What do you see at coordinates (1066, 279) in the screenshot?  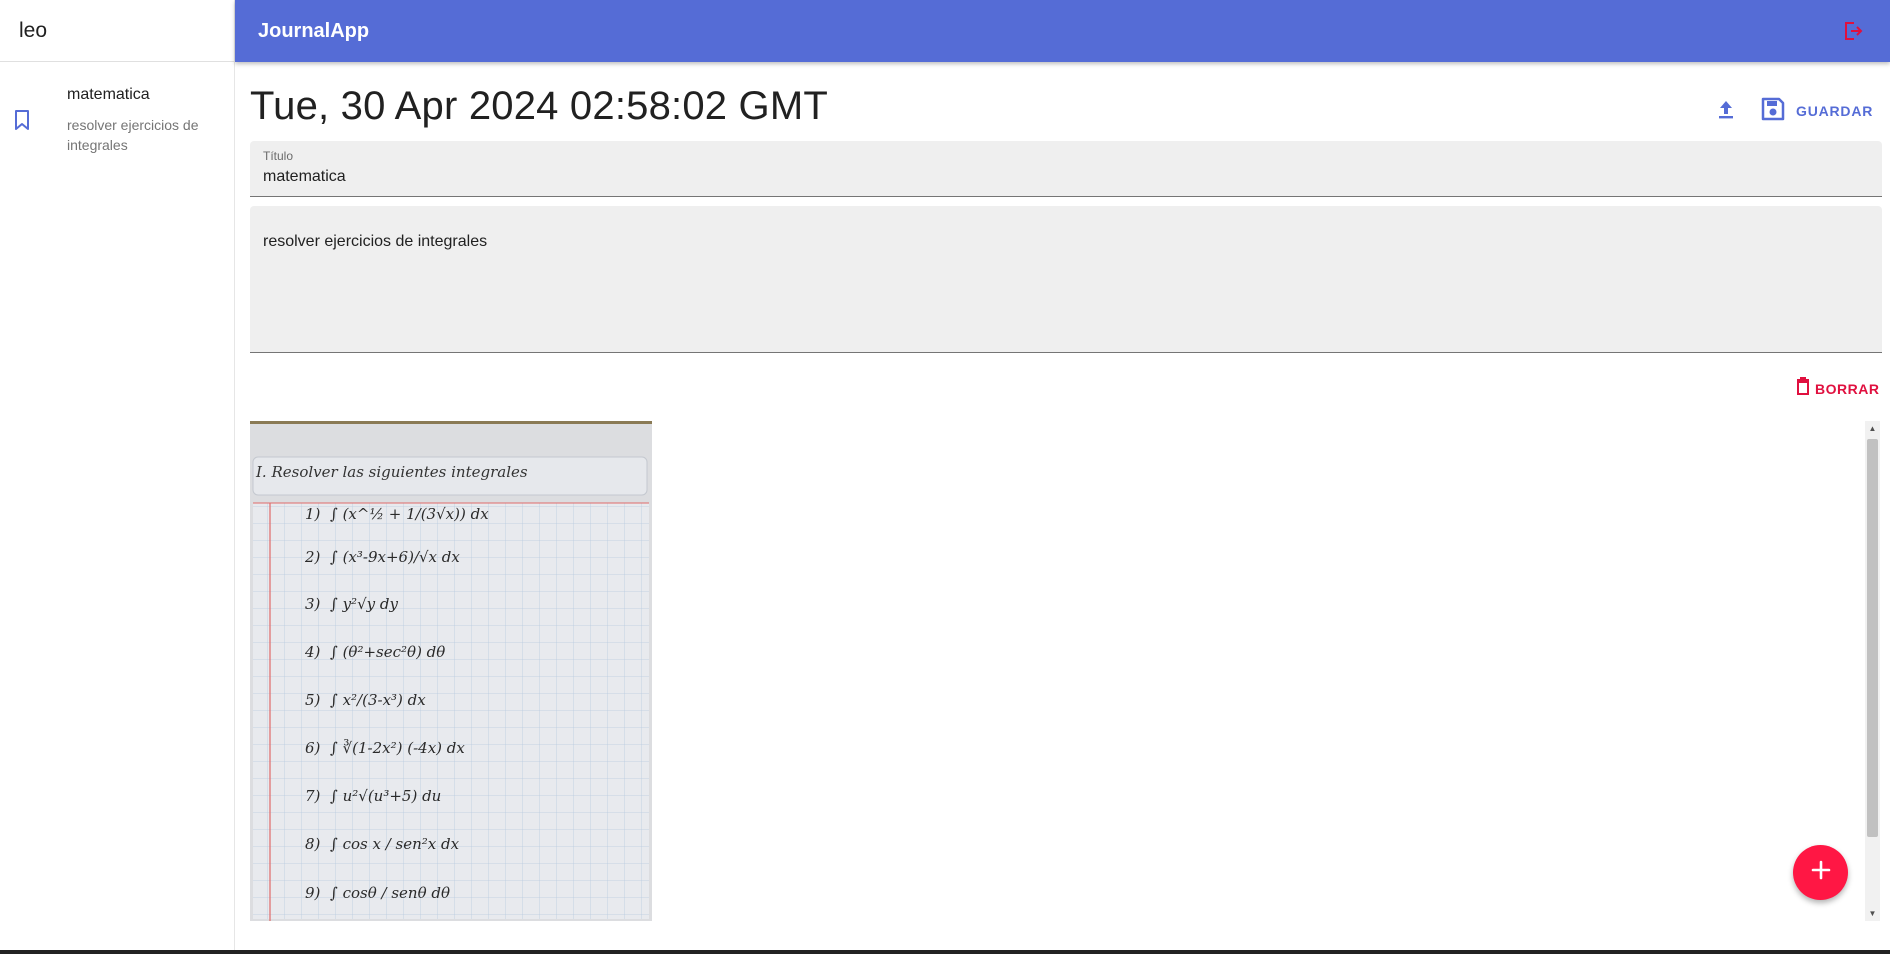 I see `body-field: resolver ejercicios de integrales` at bounding box center [1066, 279].